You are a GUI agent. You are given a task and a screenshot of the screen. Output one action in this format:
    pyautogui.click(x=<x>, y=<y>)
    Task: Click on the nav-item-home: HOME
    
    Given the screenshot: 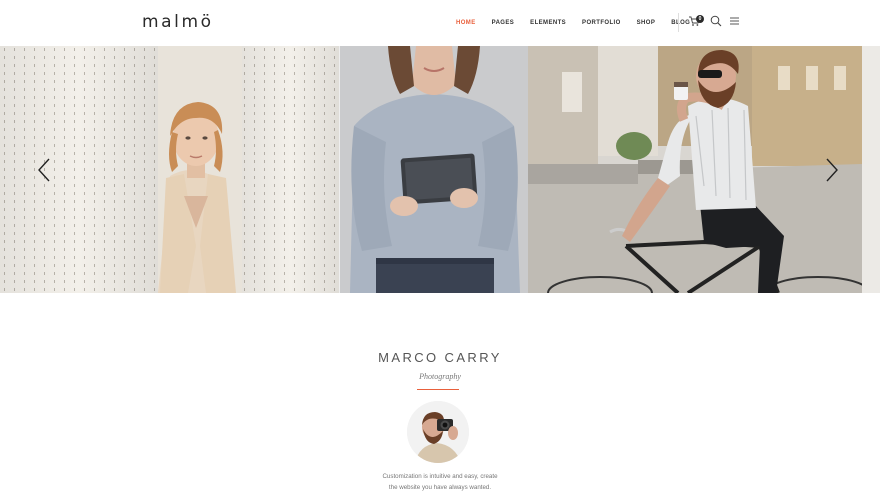 What is the action you would take?
    pyautogui.click(x=466, y=23)
    